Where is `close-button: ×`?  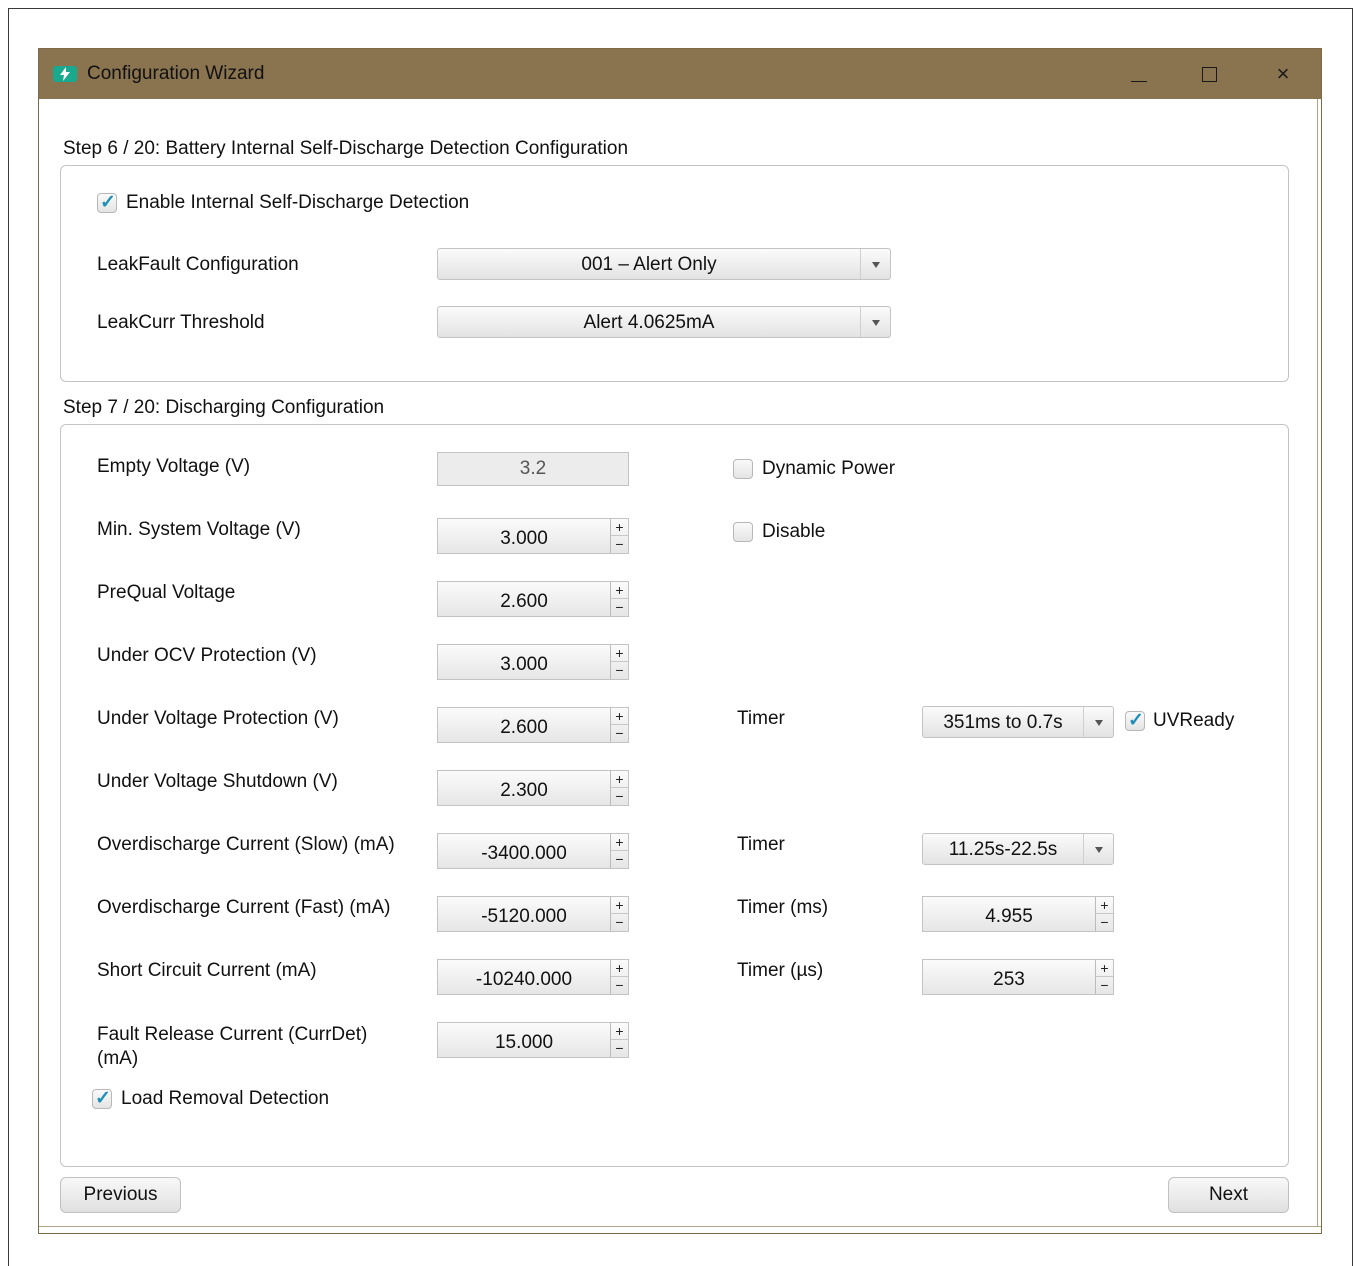
close-button: × is located at coordinates (1283, 74).